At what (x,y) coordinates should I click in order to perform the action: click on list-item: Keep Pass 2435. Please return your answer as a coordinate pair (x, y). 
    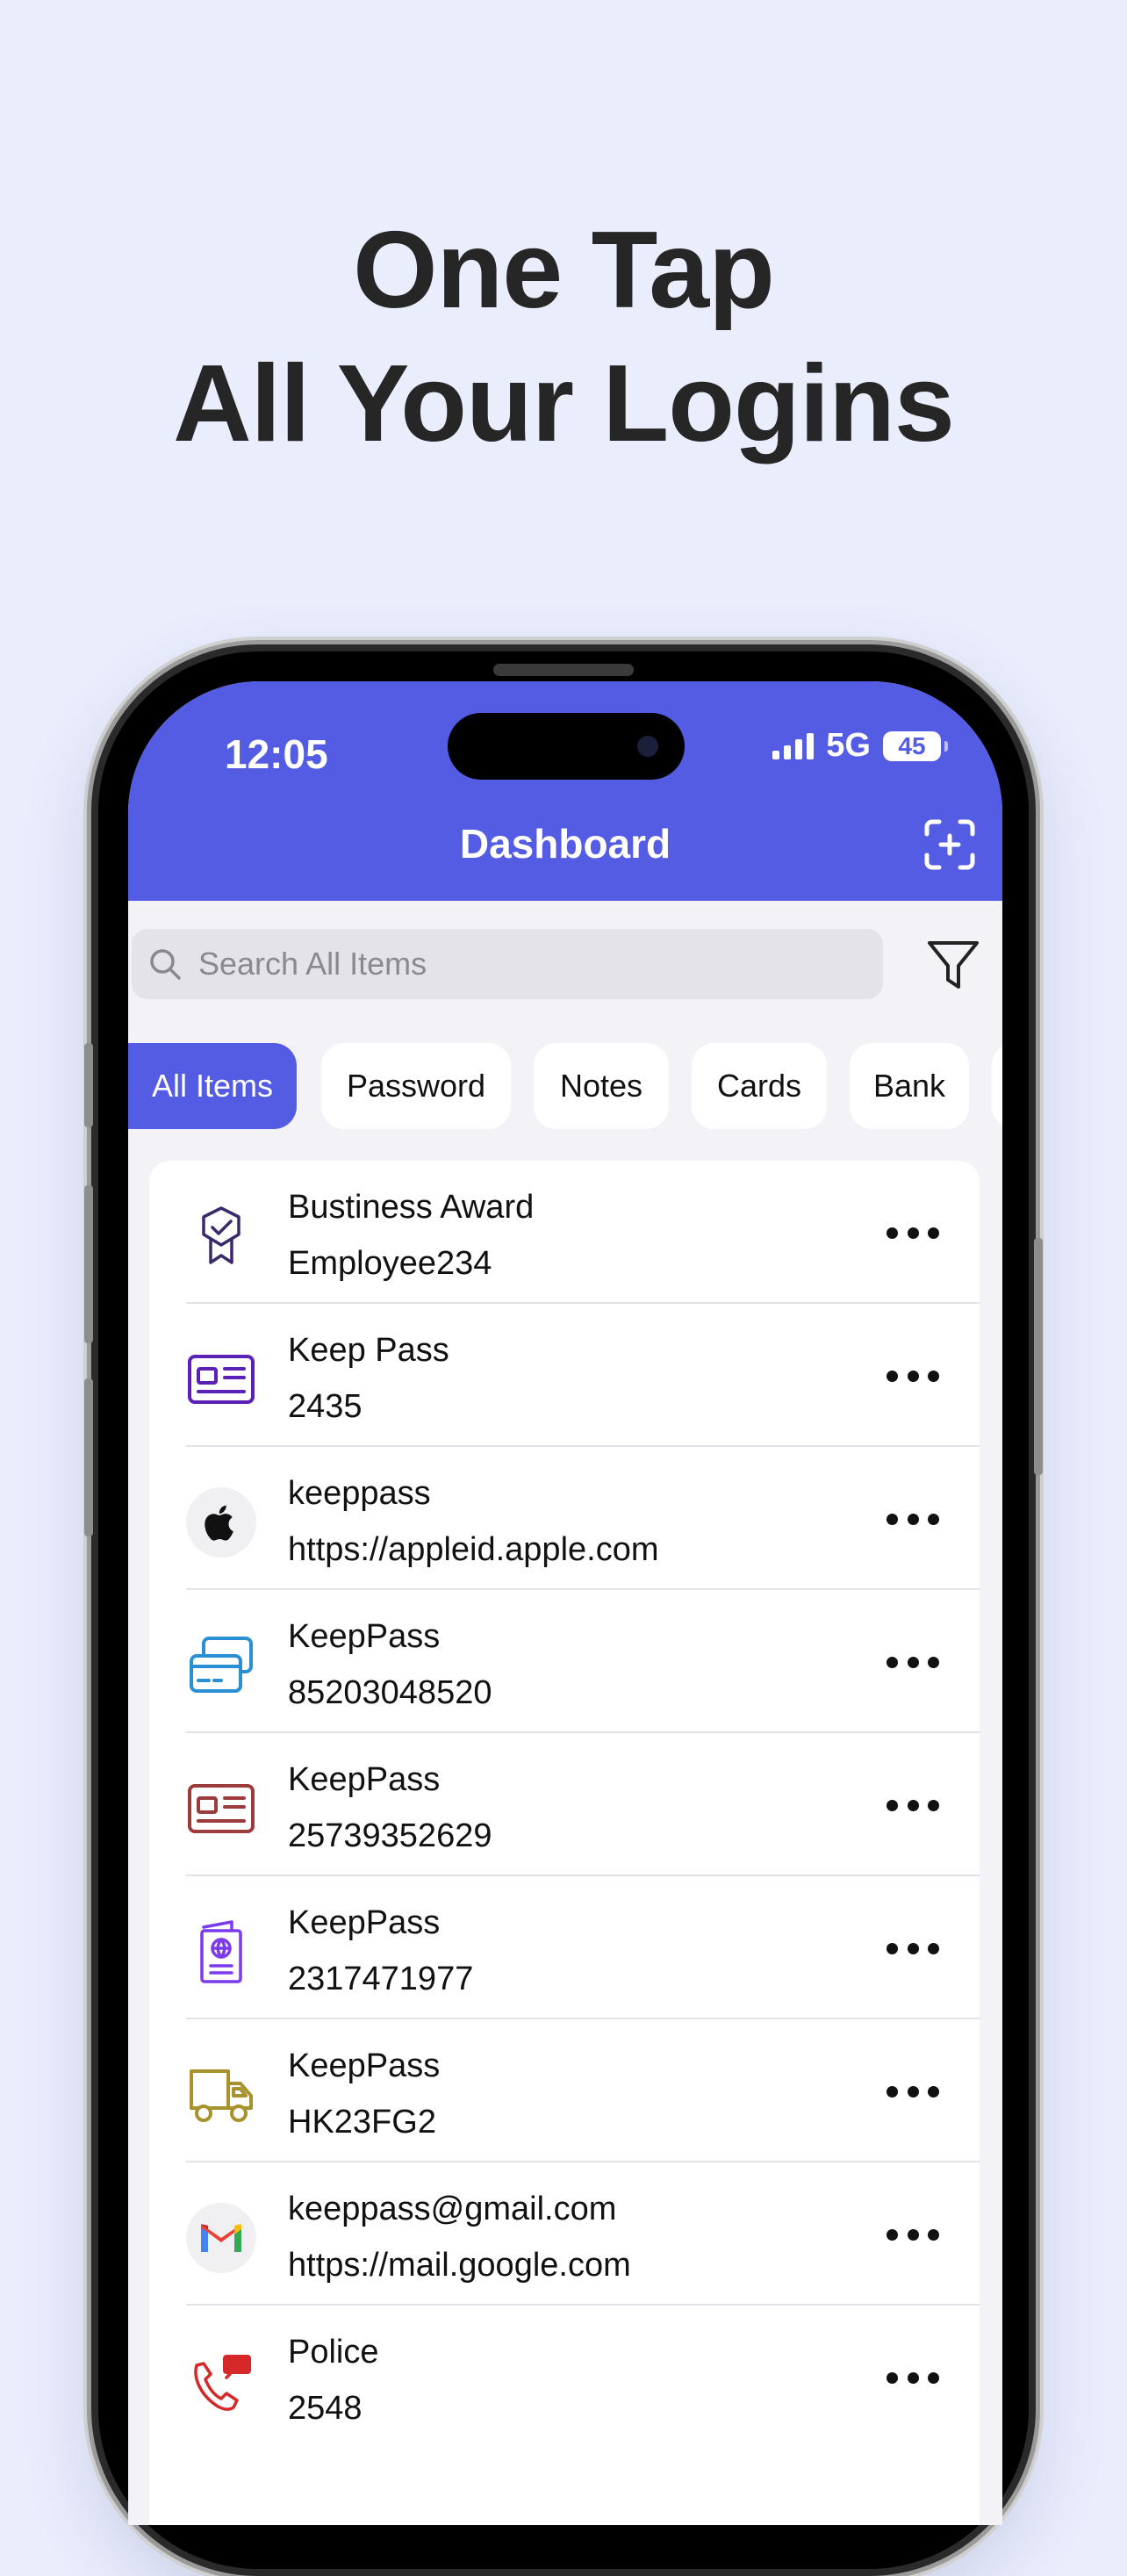
    Looking at the image, I should click on (564, 1375).